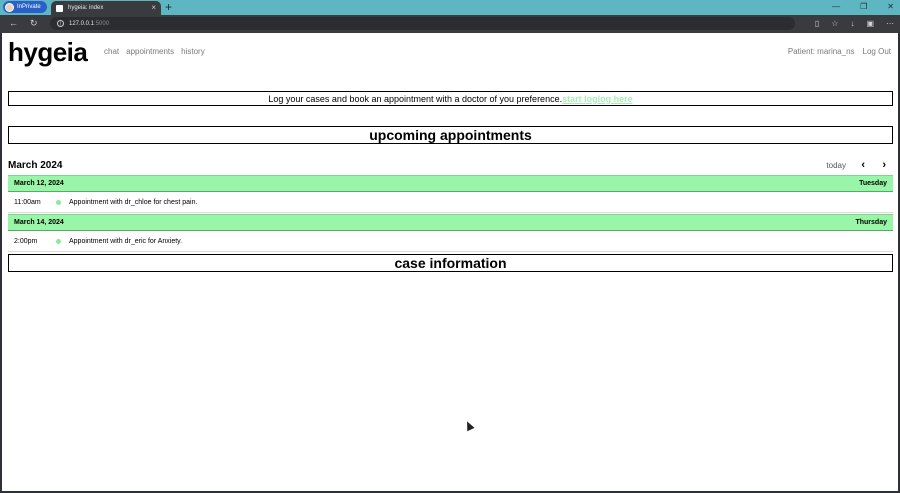  I want to click on nav-appointments: appointments, so click(150, 51).